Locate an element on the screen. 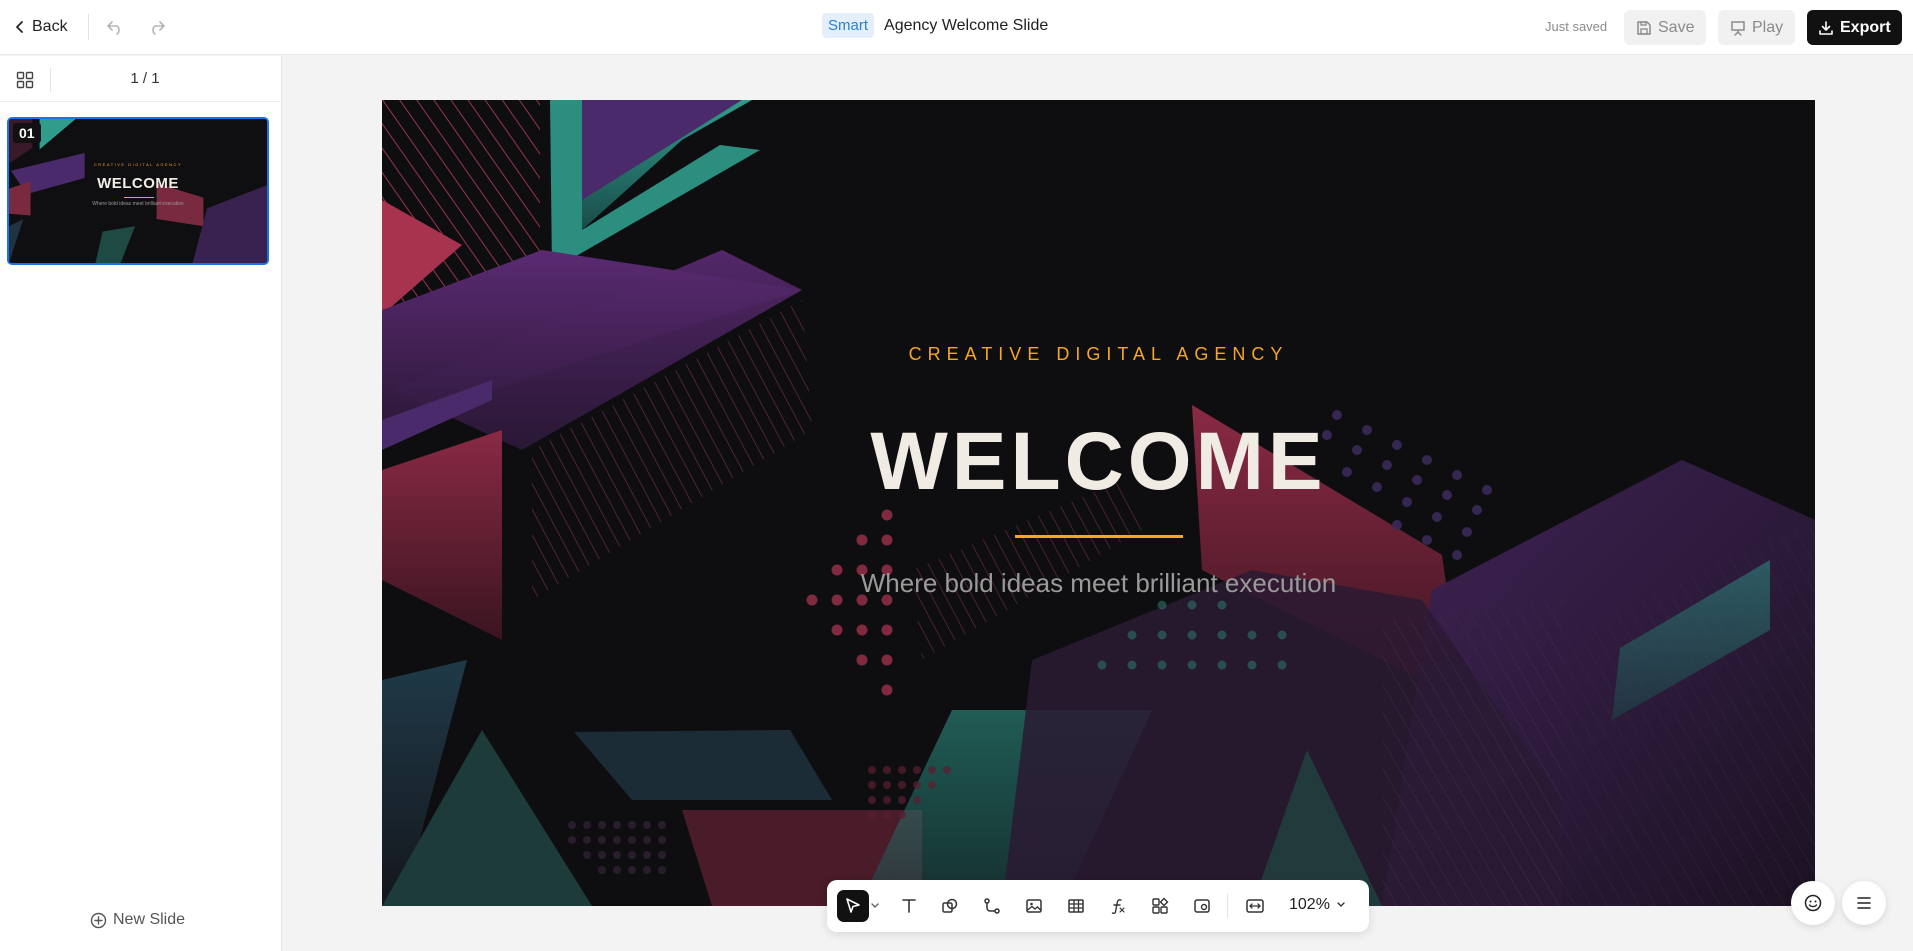 The height and width of the screenshot is (951, 1913). components-icon is located at coordinates (1160, 905).